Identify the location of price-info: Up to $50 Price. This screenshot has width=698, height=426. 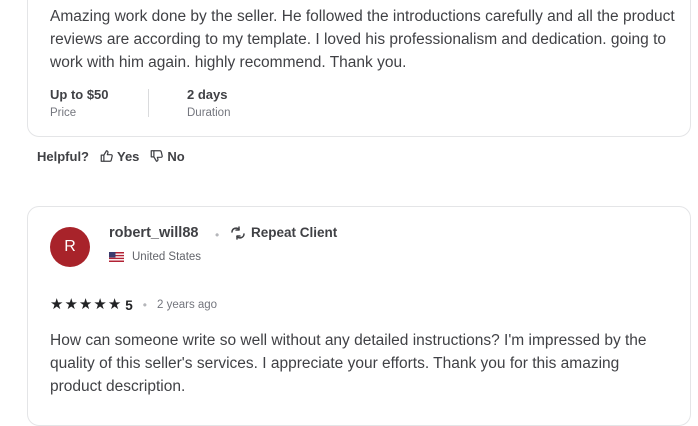
(99, 104).